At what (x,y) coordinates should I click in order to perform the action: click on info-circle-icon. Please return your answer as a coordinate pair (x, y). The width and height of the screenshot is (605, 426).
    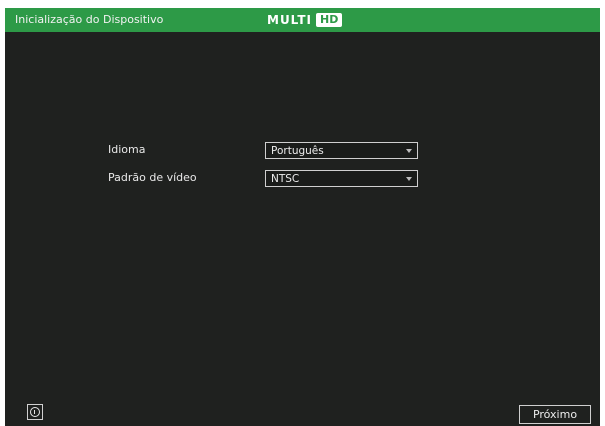
    Looking at the image, I should click on (35, 412).